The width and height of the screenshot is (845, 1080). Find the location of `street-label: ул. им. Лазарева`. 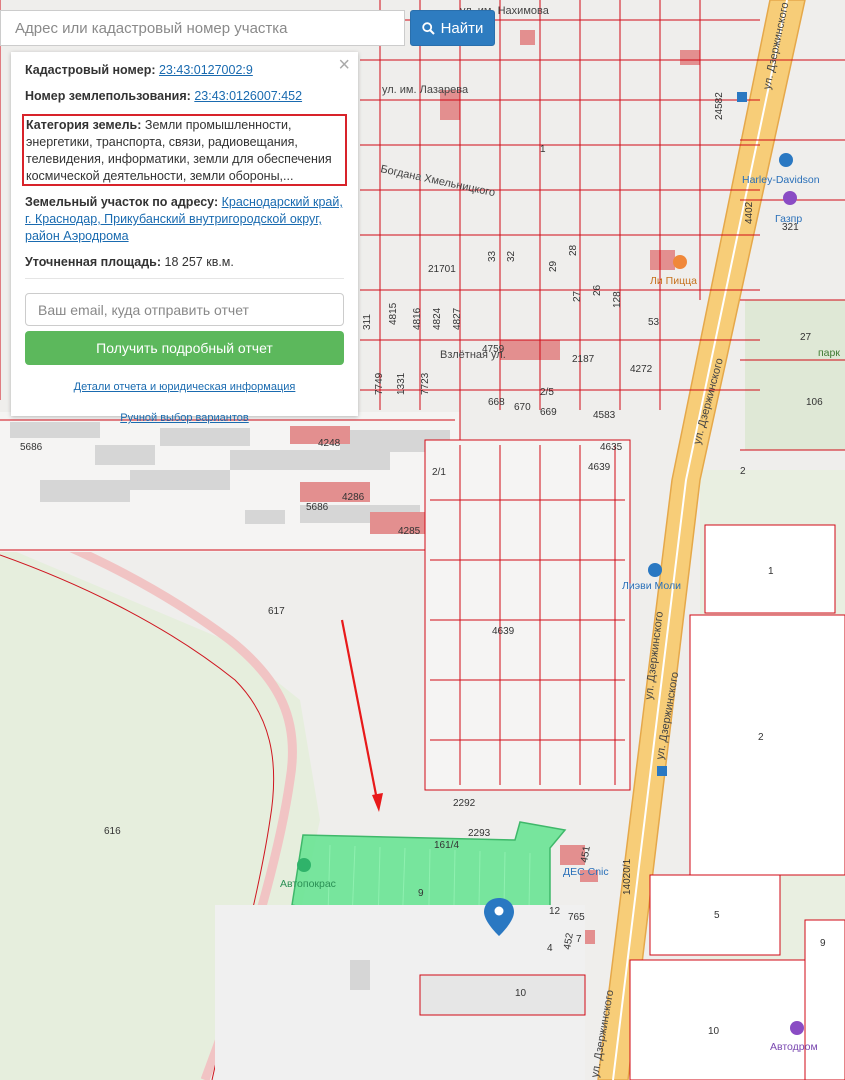

street-label: ул. им. Лазарева is located at coordinates (425, 90).